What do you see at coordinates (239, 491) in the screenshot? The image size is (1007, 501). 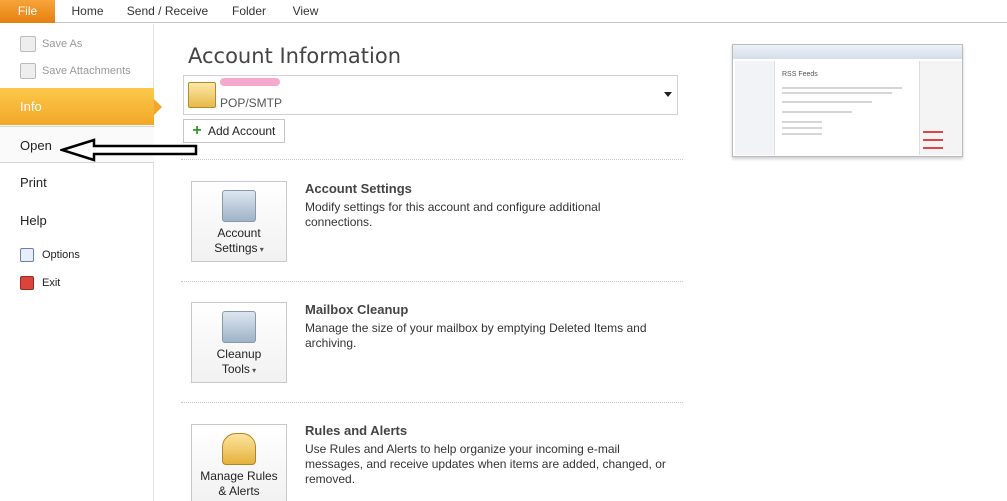 I see `tile-label-line2: & Alerts` at bounding box center [239, 491].